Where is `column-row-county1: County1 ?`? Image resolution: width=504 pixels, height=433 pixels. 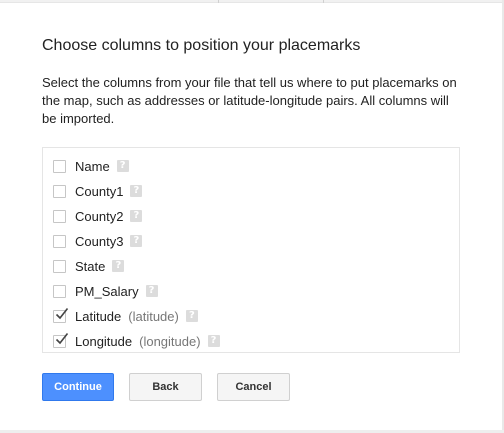 column-row-county1: County1 ? is located at coordinates (98, 191).